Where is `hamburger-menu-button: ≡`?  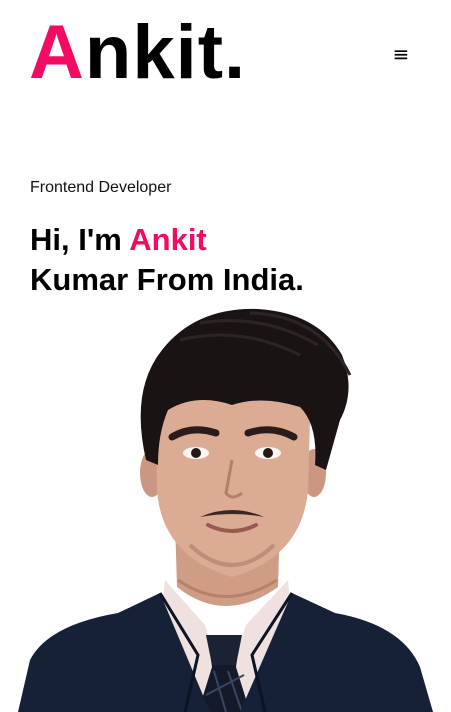 hamburger-menu-button: ≡ is located at coordinates (401, 54).